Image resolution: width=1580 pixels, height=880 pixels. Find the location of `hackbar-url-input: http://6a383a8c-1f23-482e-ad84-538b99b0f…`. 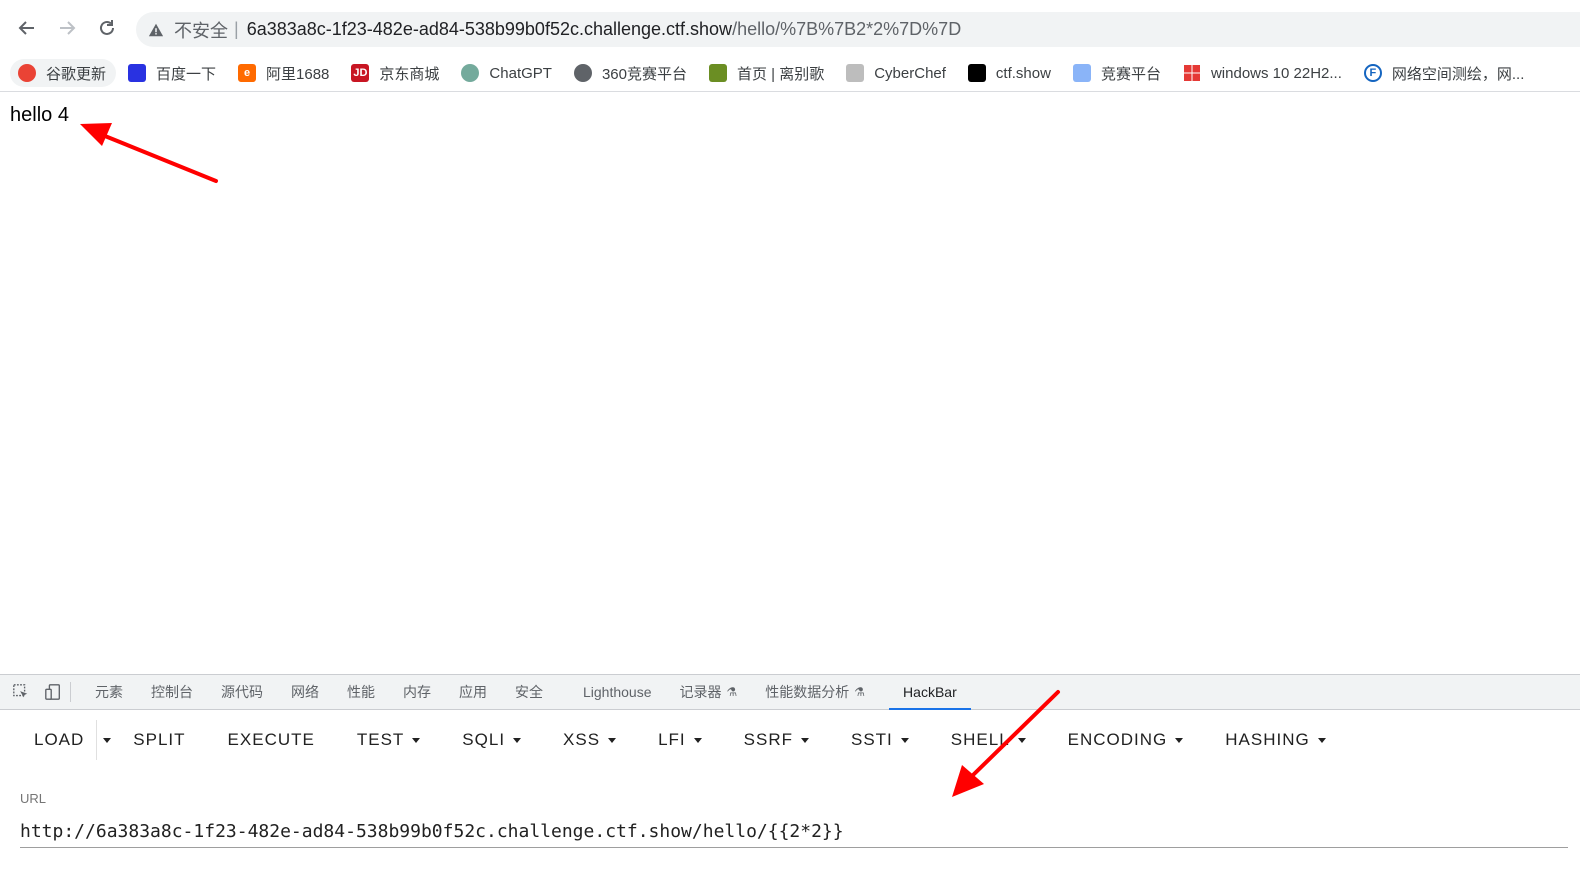

hackbar-url-input: http://6a383a8c-1f23-482e-ad84-538b99b0f… is located at coordinates (794, 831).